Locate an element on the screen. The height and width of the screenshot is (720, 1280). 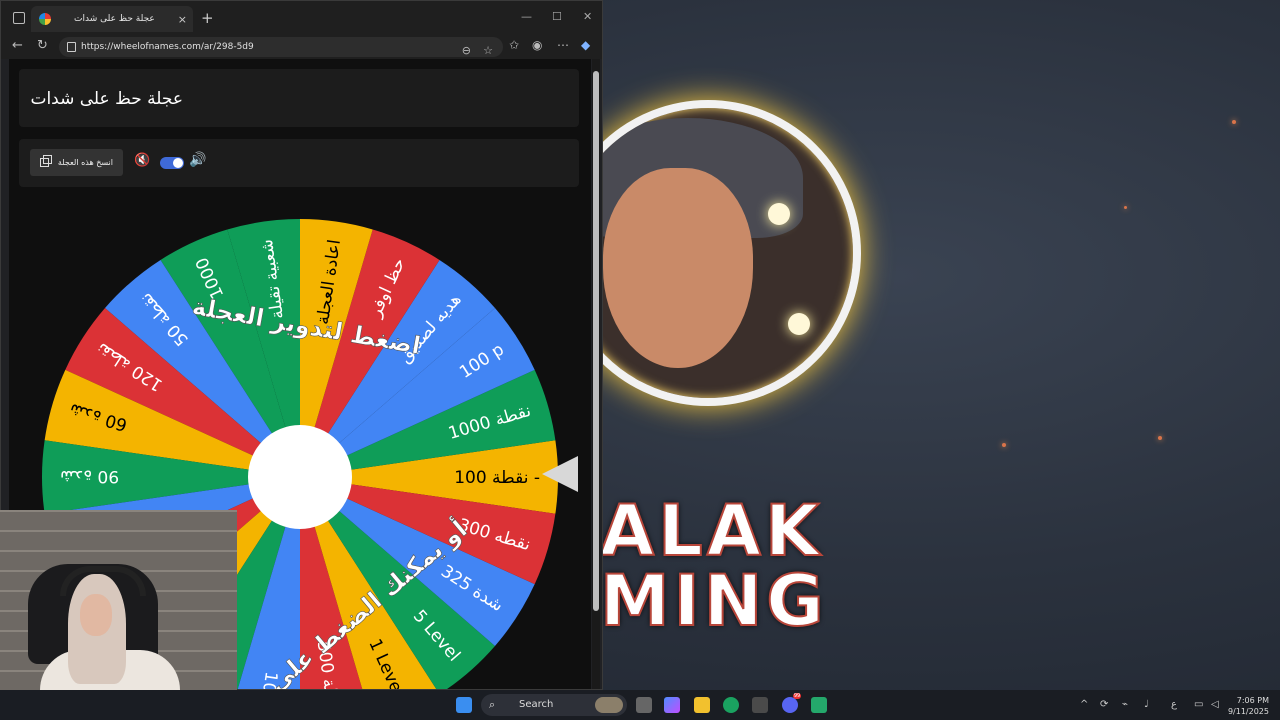
wheel-segment-label: نقطة 100 - is located at coordinates (497, 478).